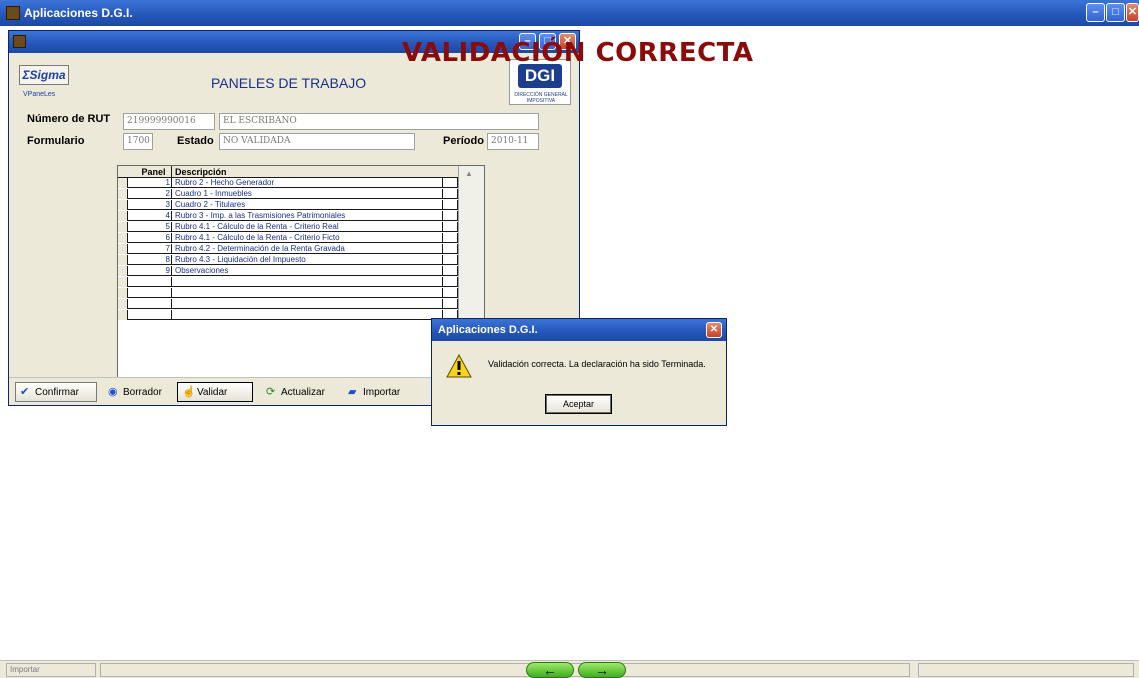  What do you see at coordinates (352, 392) in the screenshot?
I see `import-folder-icon: ▰` at bounding box center [352, 392].